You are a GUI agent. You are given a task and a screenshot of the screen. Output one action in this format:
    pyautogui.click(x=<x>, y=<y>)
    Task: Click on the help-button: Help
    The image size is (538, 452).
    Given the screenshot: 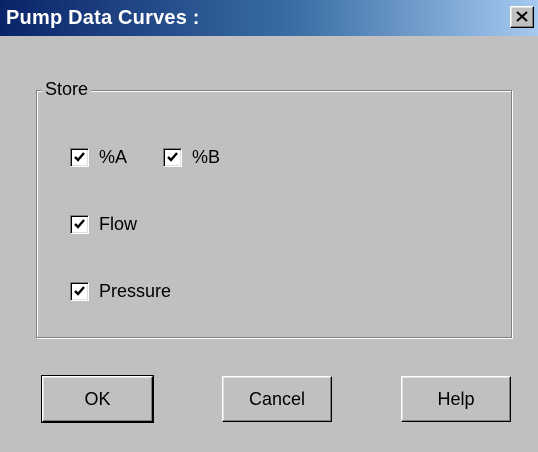 What is the action you would take?
    pyautogui.click(x=456, y=399)
    